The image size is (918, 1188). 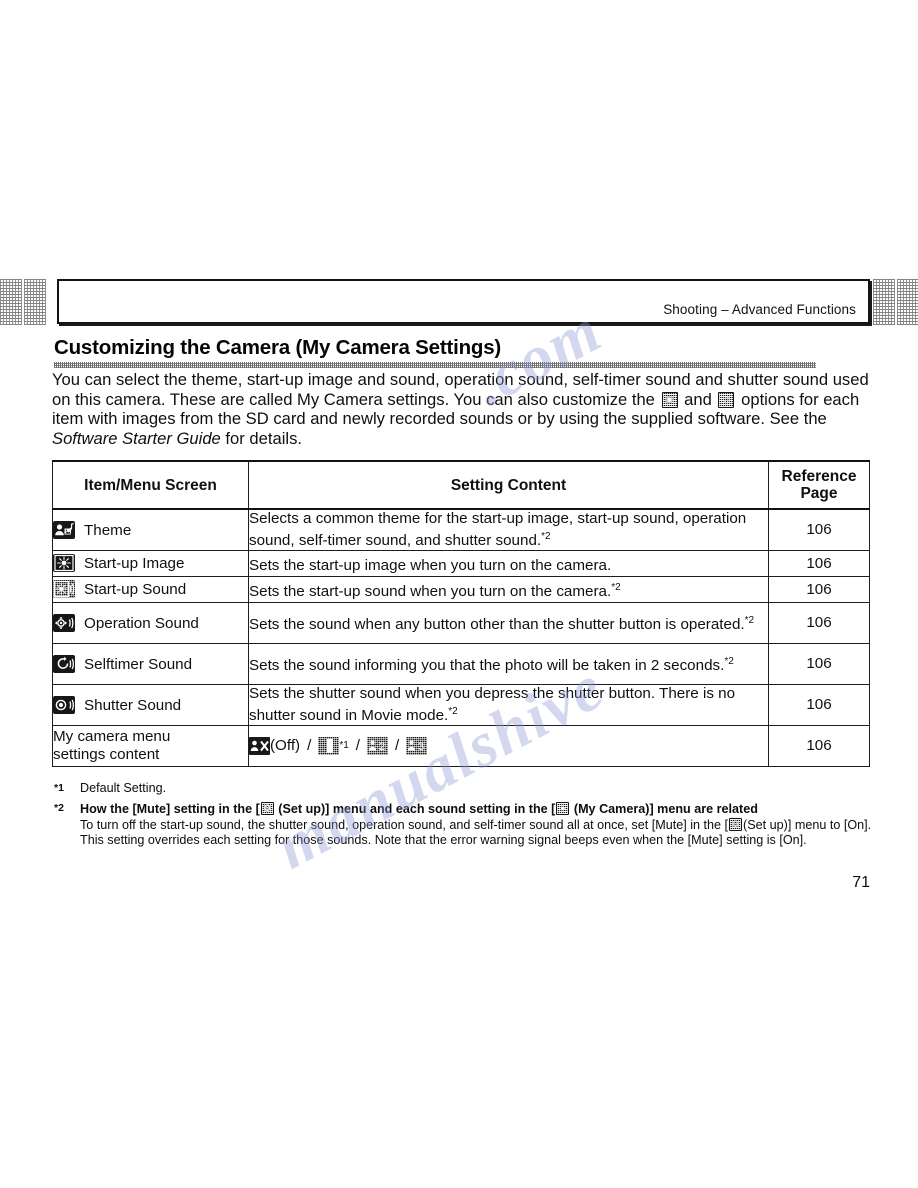 I want to click on row-item-cell-startup-image: Start-up Image, so click(x=150, y=564).